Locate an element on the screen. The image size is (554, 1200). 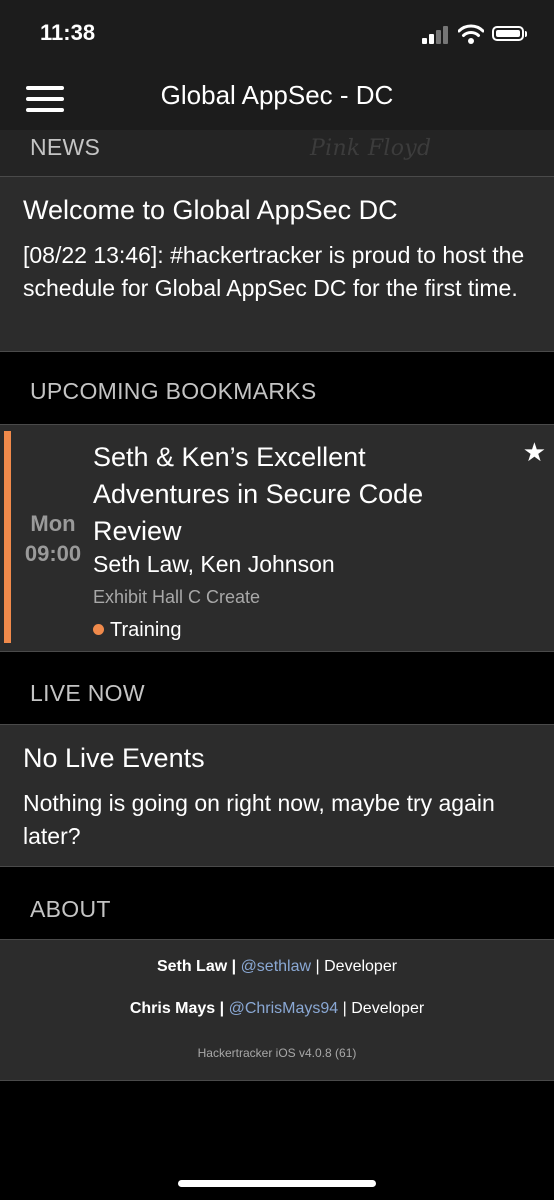
developer-handle-link: @ChrisMays94 is located at coordinates (284, 1008).